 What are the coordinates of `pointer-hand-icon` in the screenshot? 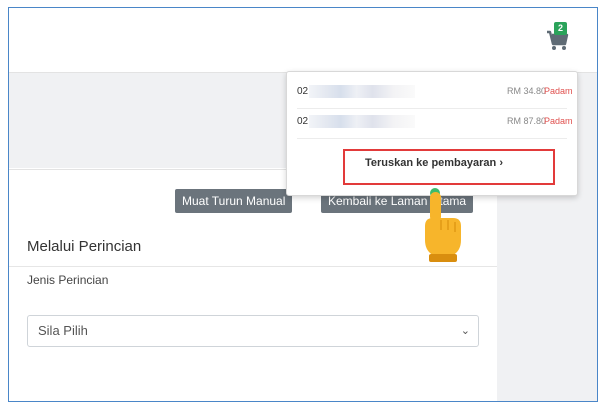 It's located at (443, 225).